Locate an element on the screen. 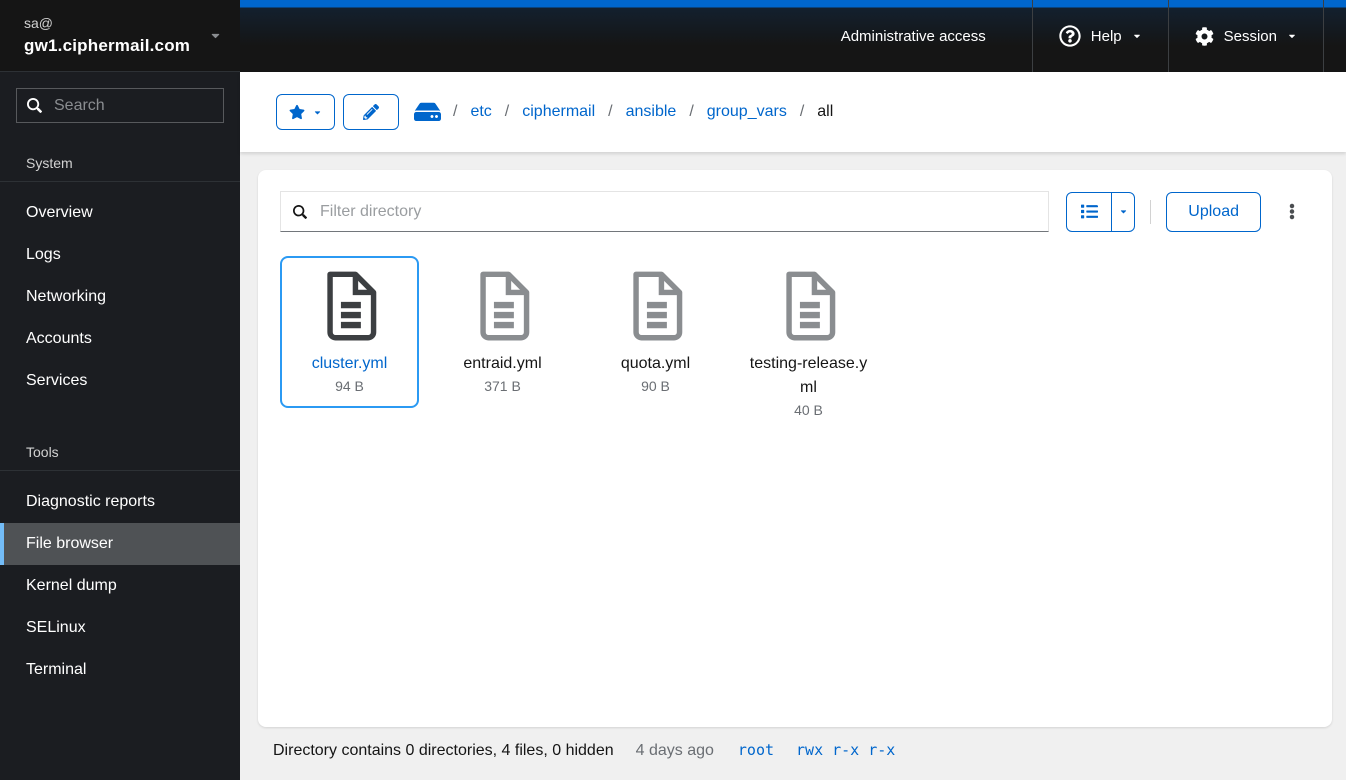  help-label: Help is located at coordinates (1106, 36).